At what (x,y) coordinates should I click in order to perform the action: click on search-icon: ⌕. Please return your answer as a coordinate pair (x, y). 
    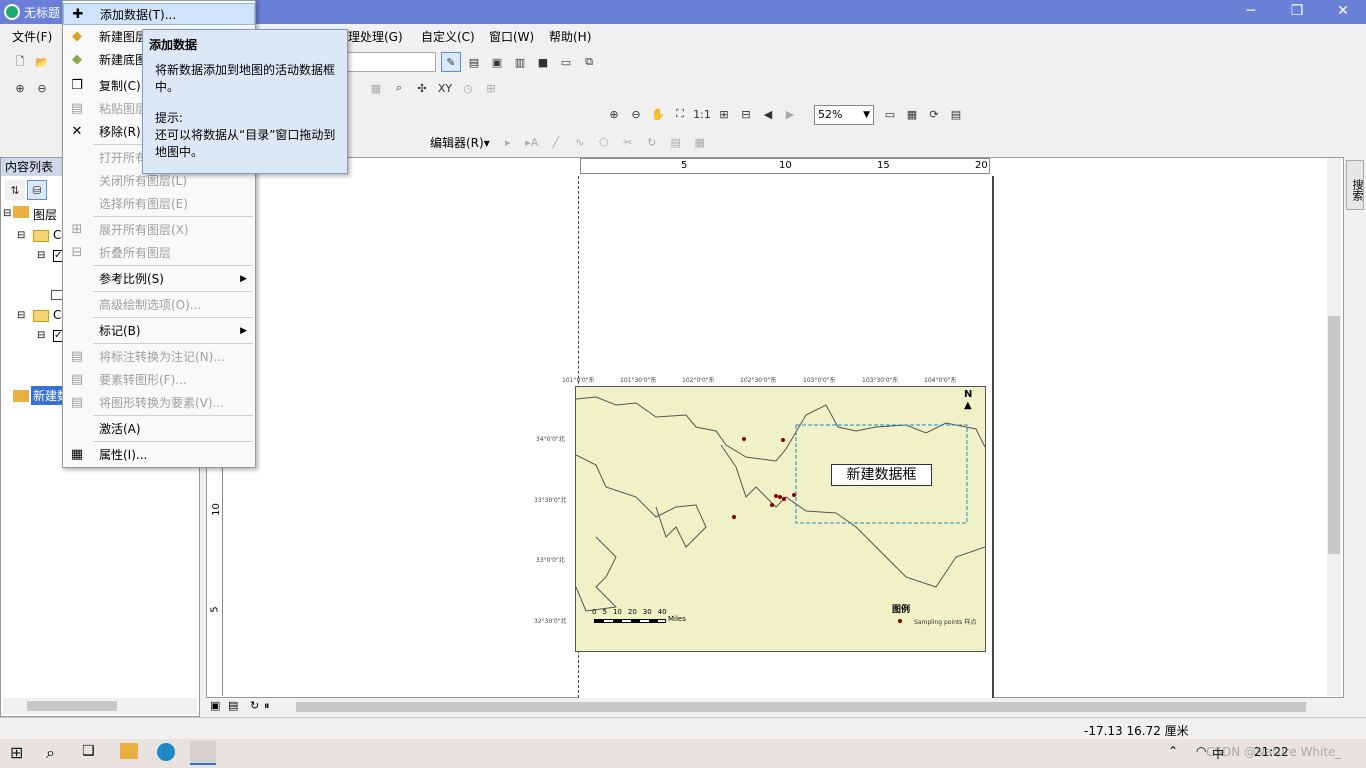
    Looking at the image, I should click on (50, 753).